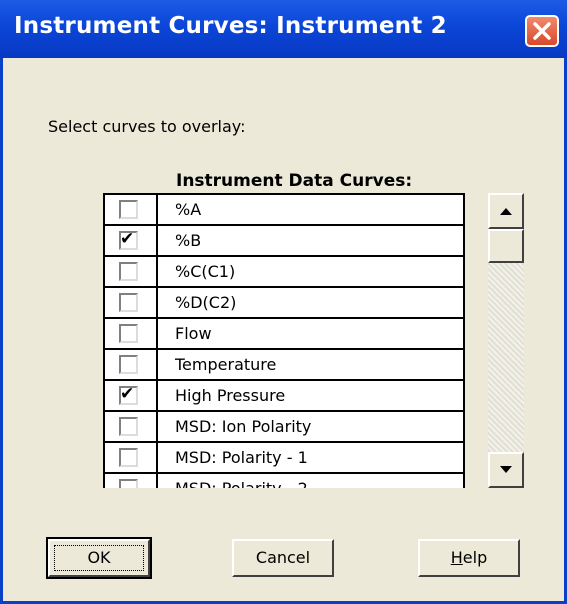 This screenshot has height=604, width=567. What do you see at coordinates (284, 364) in the screenshot?
I see `list-item: Temperature` at bounding box center [284, 364].